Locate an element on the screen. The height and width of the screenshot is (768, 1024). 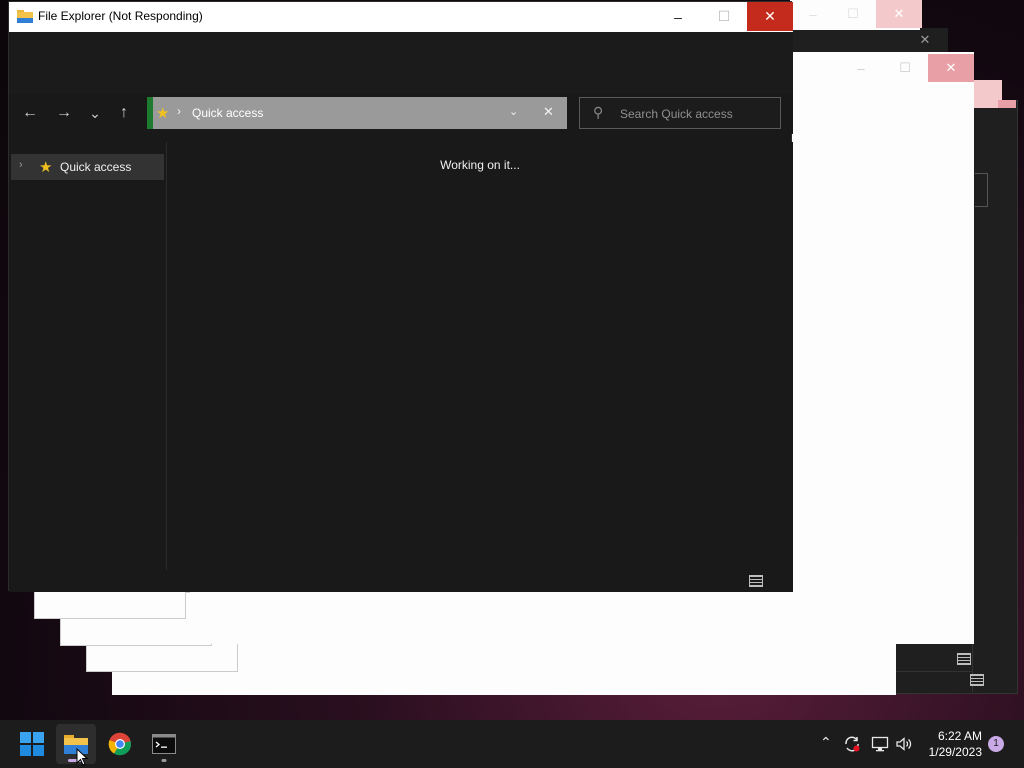
arrow-up-icon: ↑ is located at coordinates (124, 112).